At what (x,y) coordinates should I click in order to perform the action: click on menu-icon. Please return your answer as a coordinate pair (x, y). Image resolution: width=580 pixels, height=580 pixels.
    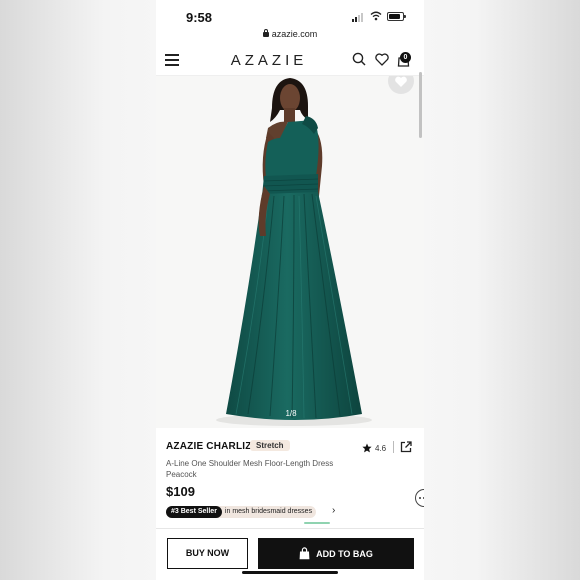
    Looking at the image, I should click on (172, 60).